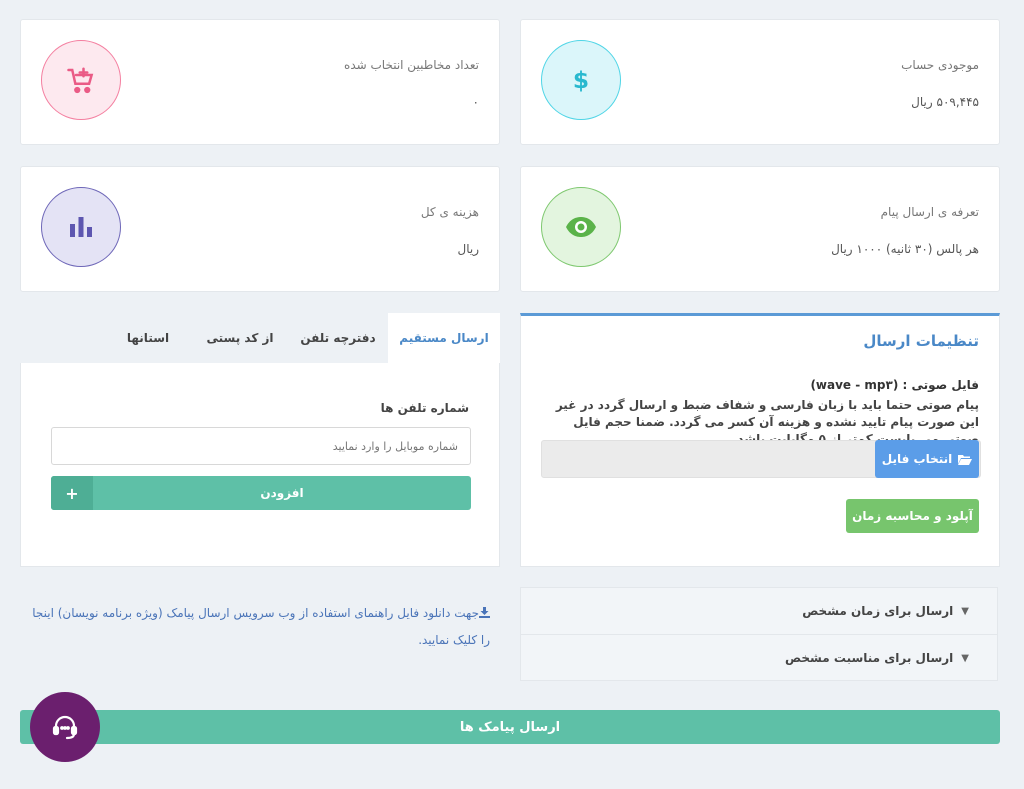 This screenshot has height=789, width=1024. I want to click on voice-file-label: فایل صوتی : (wave - mp۳), so click(894, 385).